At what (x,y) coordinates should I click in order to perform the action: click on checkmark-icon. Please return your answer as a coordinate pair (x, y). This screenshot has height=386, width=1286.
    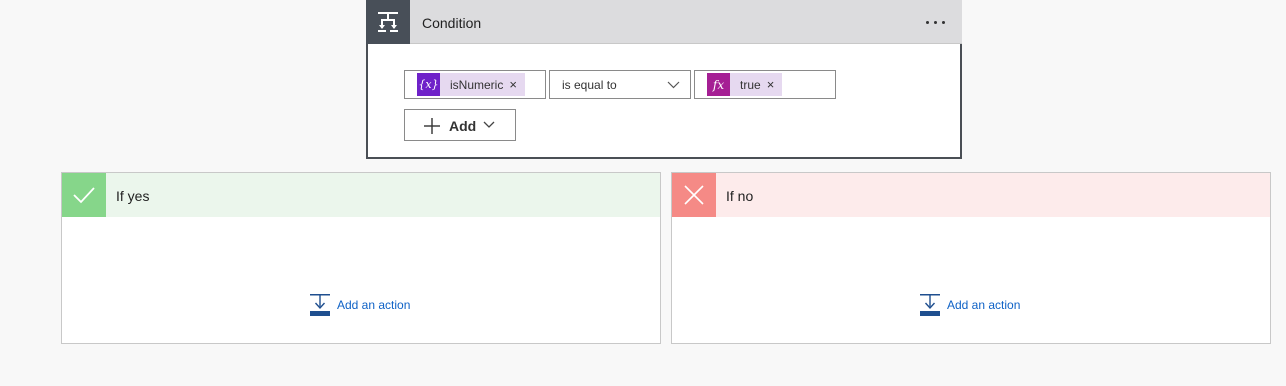
    Looking at the image, I should click on (84, 195).